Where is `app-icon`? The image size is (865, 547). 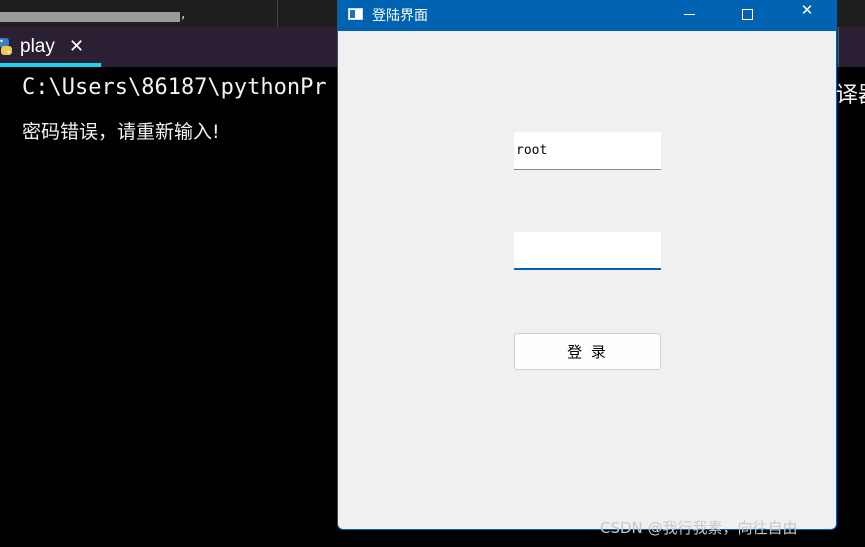 app-icon is located at coordinates (355, 14).